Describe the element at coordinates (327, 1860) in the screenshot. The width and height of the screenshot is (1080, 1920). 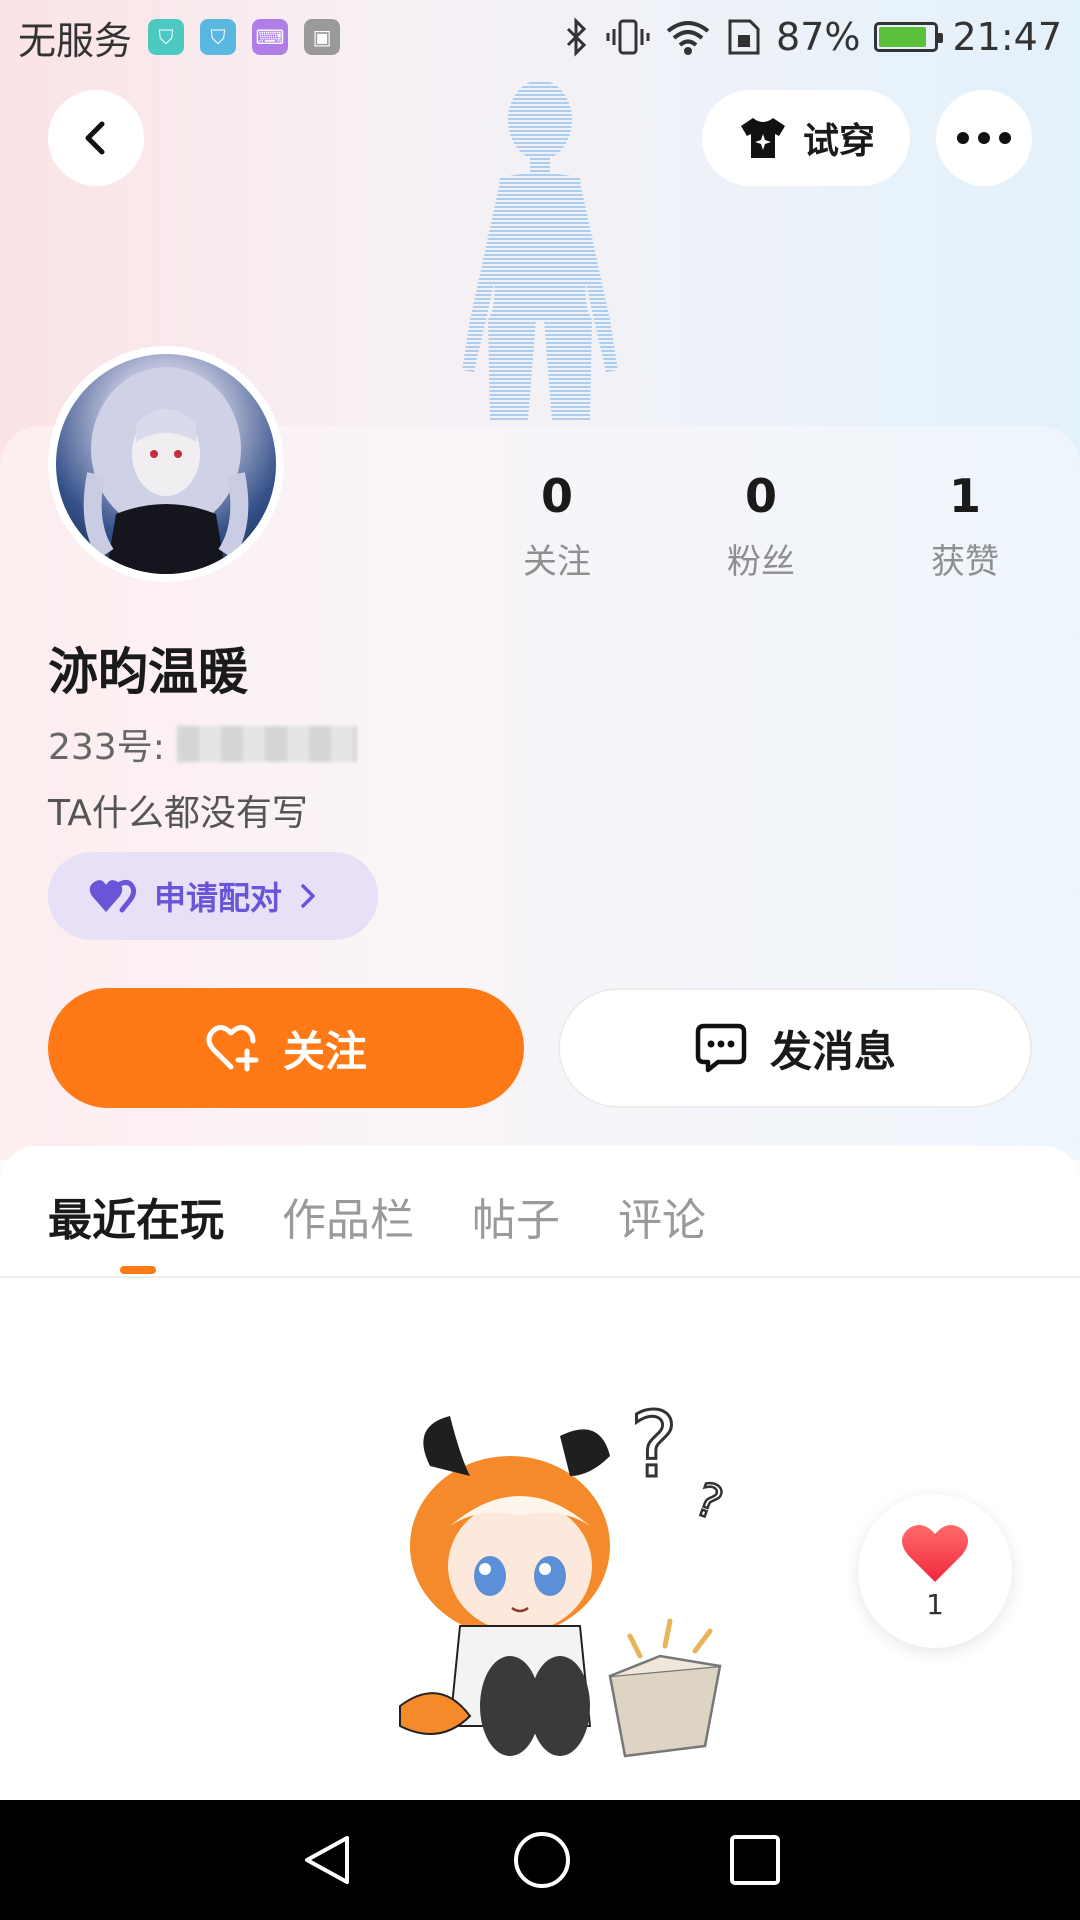
I see `nav-back-icon` at that location.